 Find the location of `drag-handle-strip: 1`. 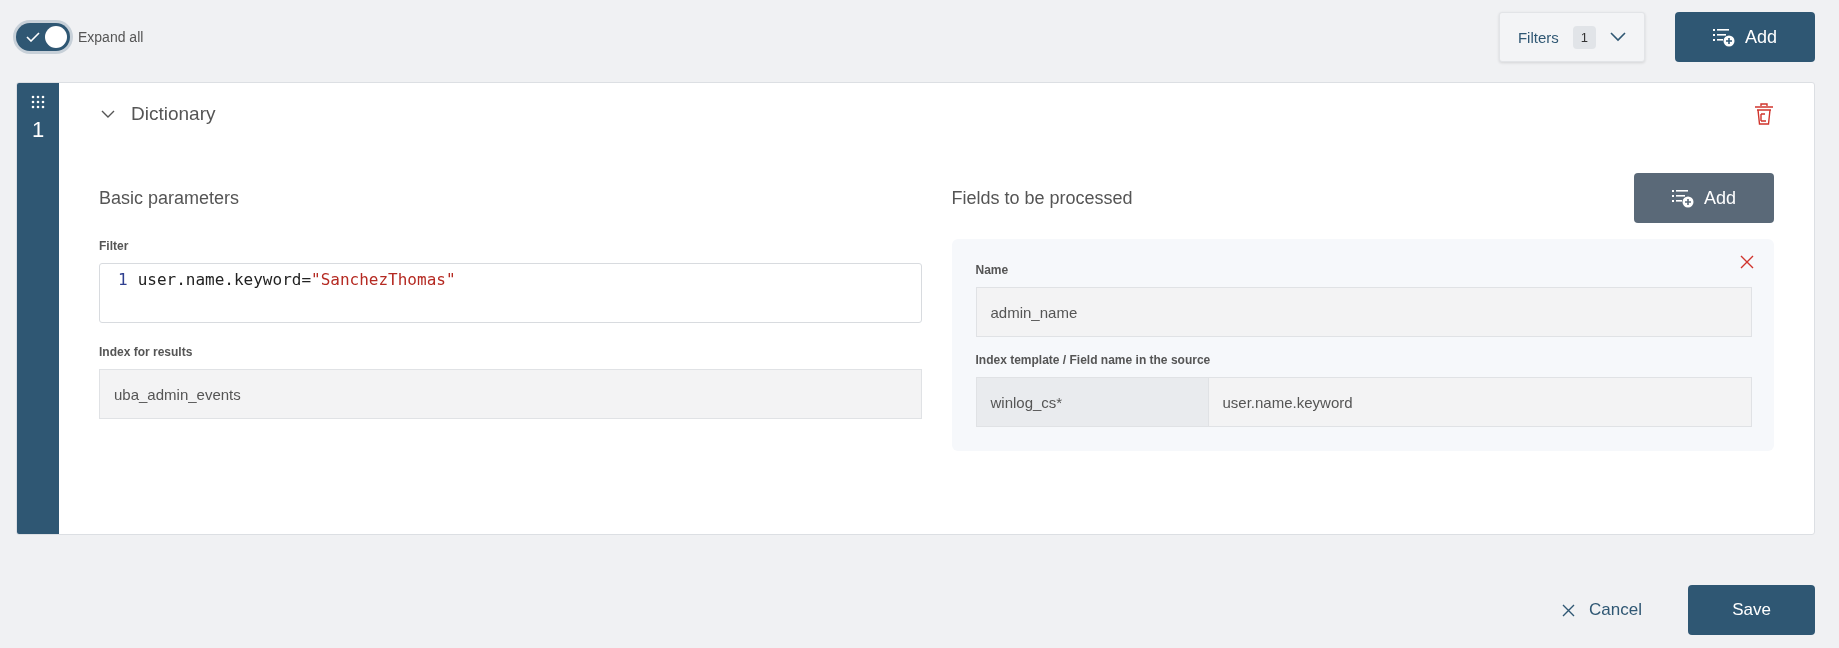

drag-handle-strip: 1 is located at coordinates (38, 308).